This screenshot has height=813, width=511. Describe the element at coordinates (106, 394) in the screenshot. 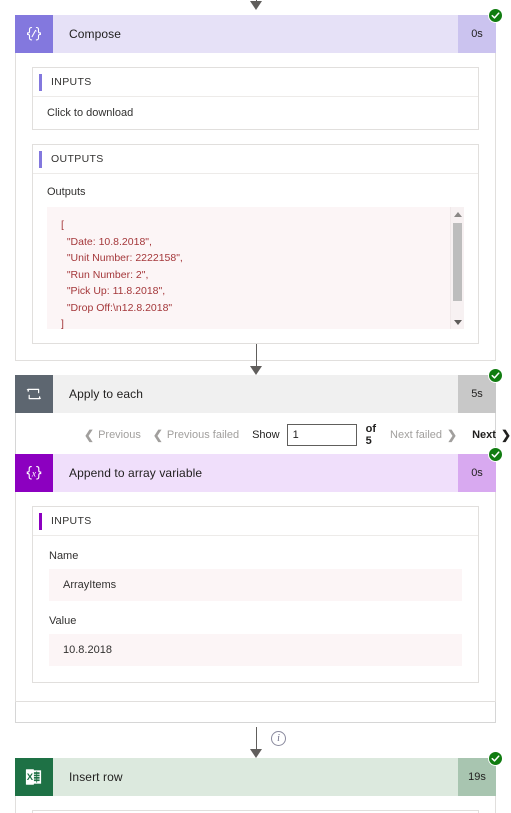

I see `apply-to-each-card-title: Apply to each` at that location.